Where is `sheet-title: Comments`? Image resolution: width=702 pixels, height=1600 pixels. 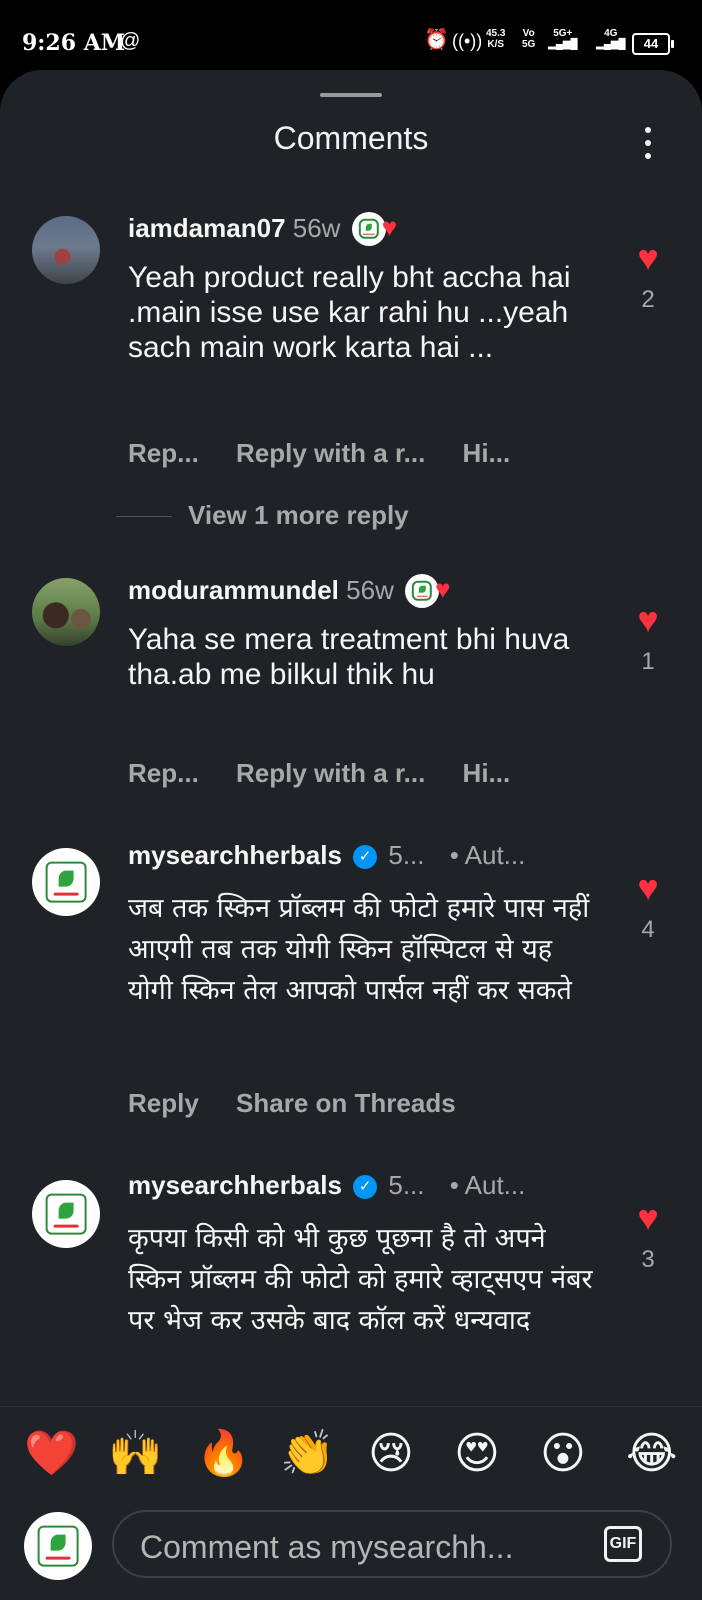 sheet-title: Comments is located at coordinates (351, 138).